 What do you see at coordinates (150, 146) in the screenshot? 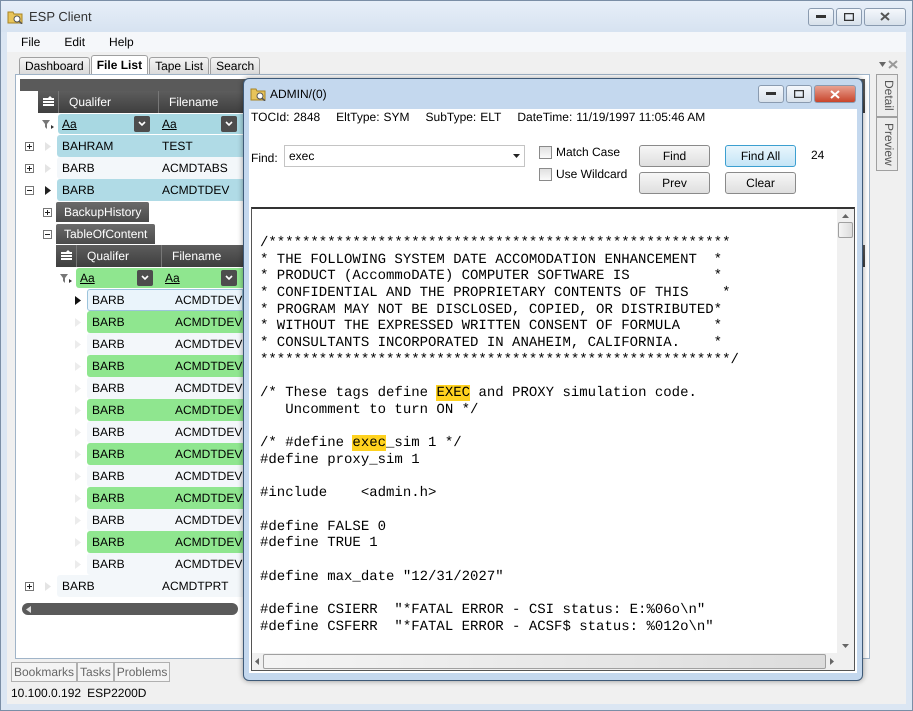
I see `grid-row: BAHRAM TEST` at bounding box center [150, 146].